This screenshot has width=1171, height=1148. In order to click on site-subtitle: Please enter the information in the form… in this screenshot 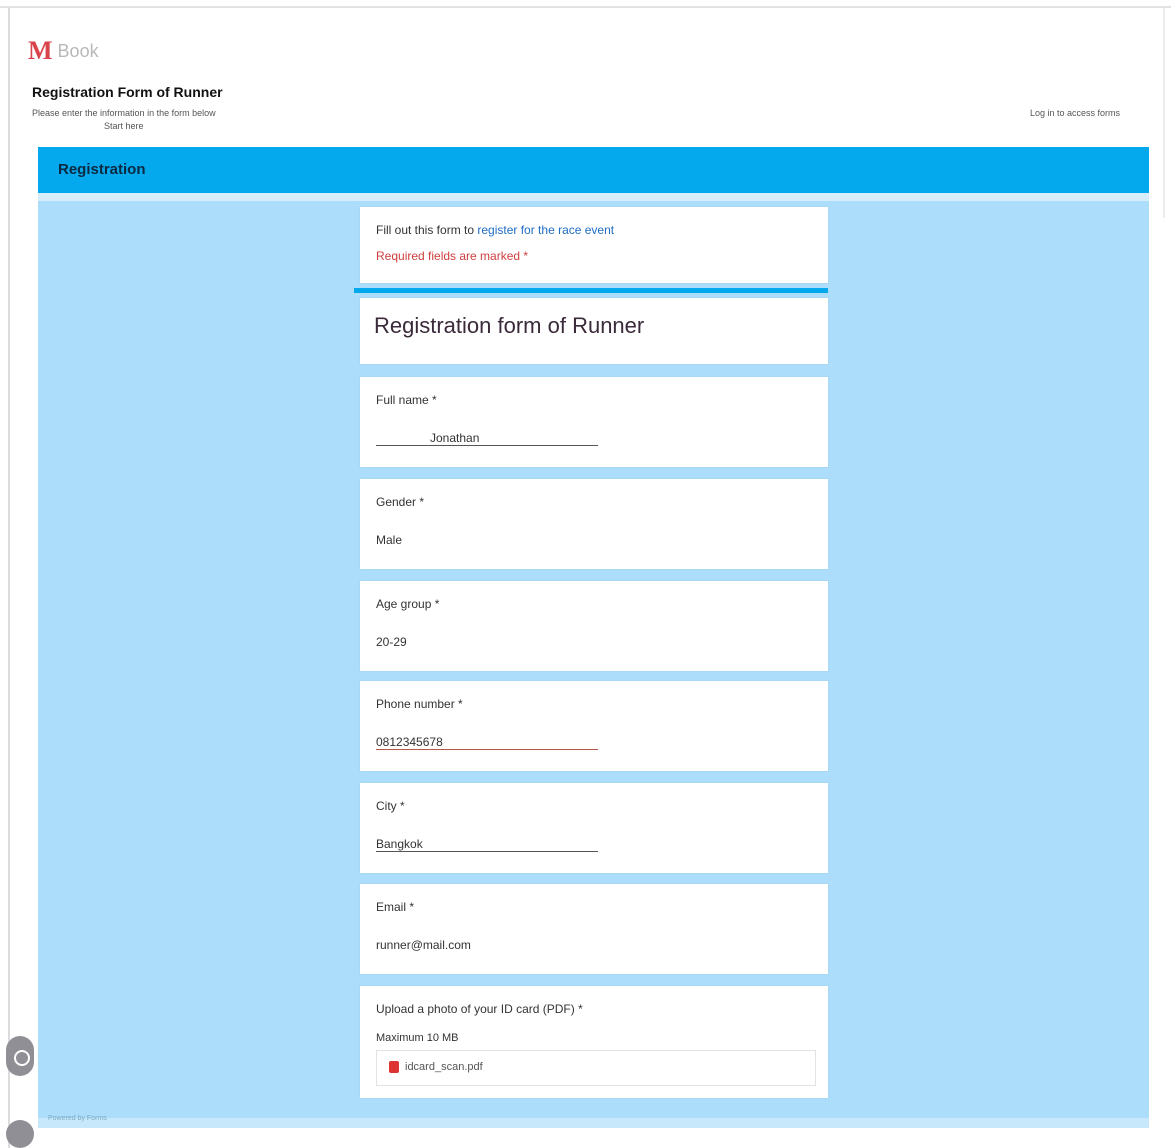, I will do `click(124, 113)`.